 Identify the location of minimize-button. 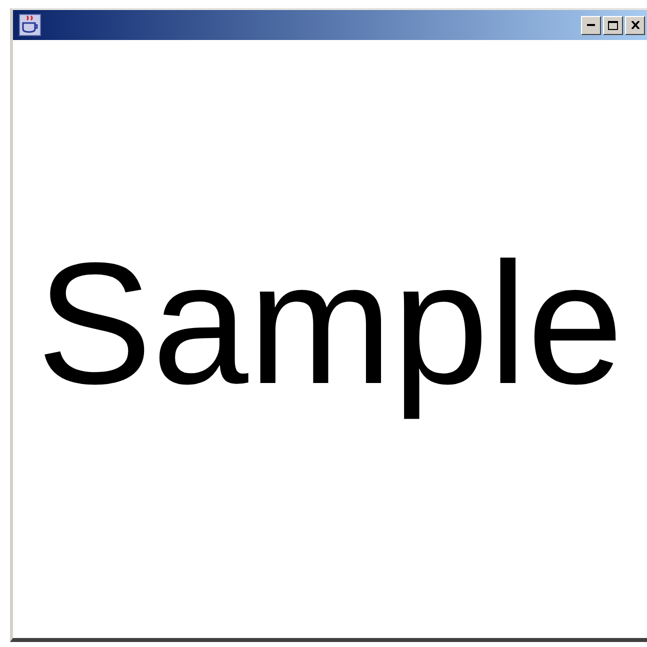
(591, 25).